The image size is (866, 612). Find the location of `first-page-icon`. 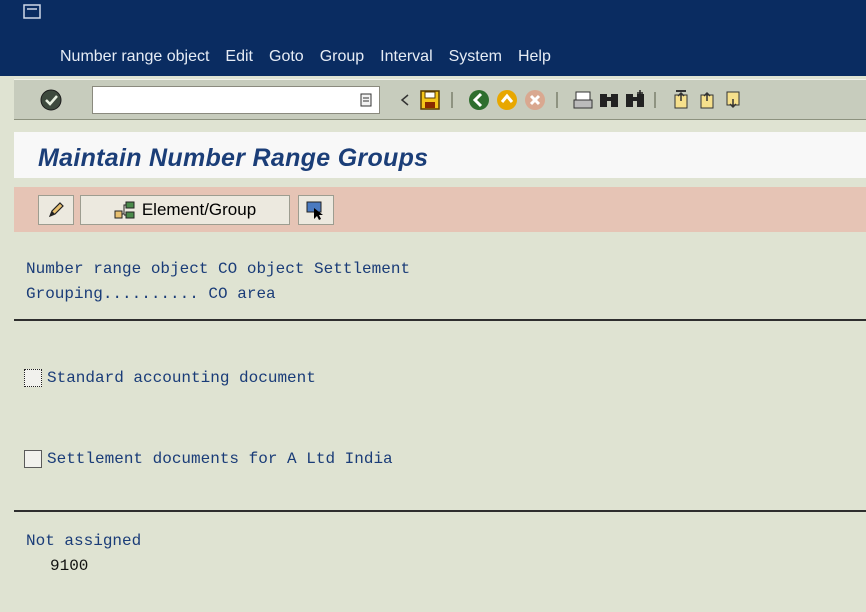

first-page-icon is located at coordinates (681, 99).